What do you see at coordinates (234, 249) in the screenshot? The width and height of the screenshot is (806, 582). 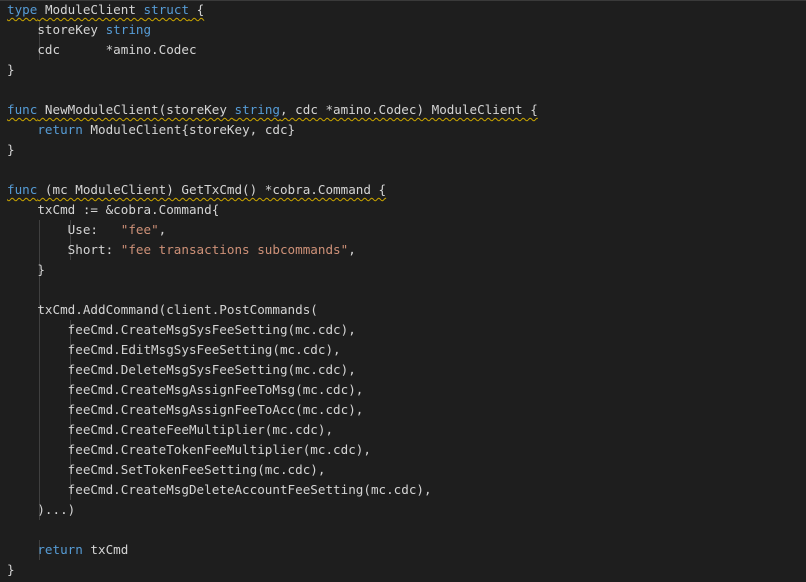 I see `string-token: "fee transactions subcommands"` at bounding box center [234, 249].